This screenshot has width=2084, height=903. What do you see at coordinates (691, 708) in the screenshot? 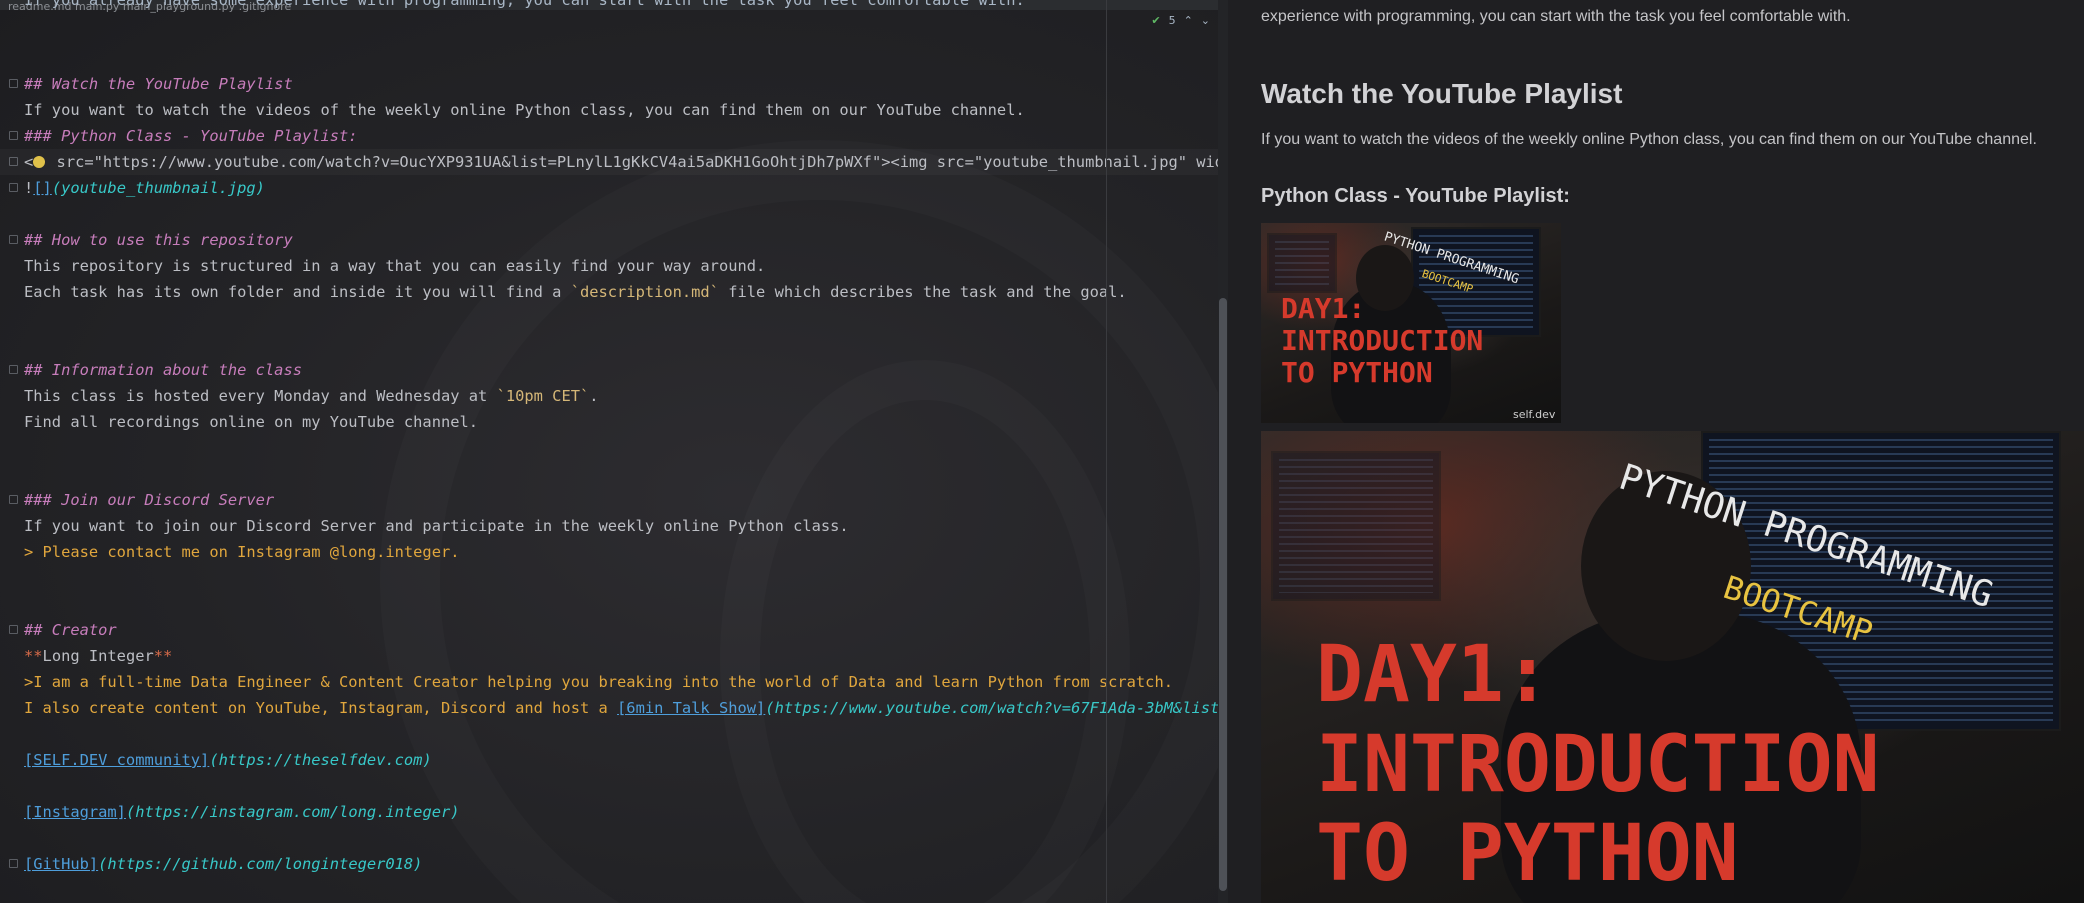
I see `md-link-ref: [6min Talk Show]` at bounding box center [691, 708].